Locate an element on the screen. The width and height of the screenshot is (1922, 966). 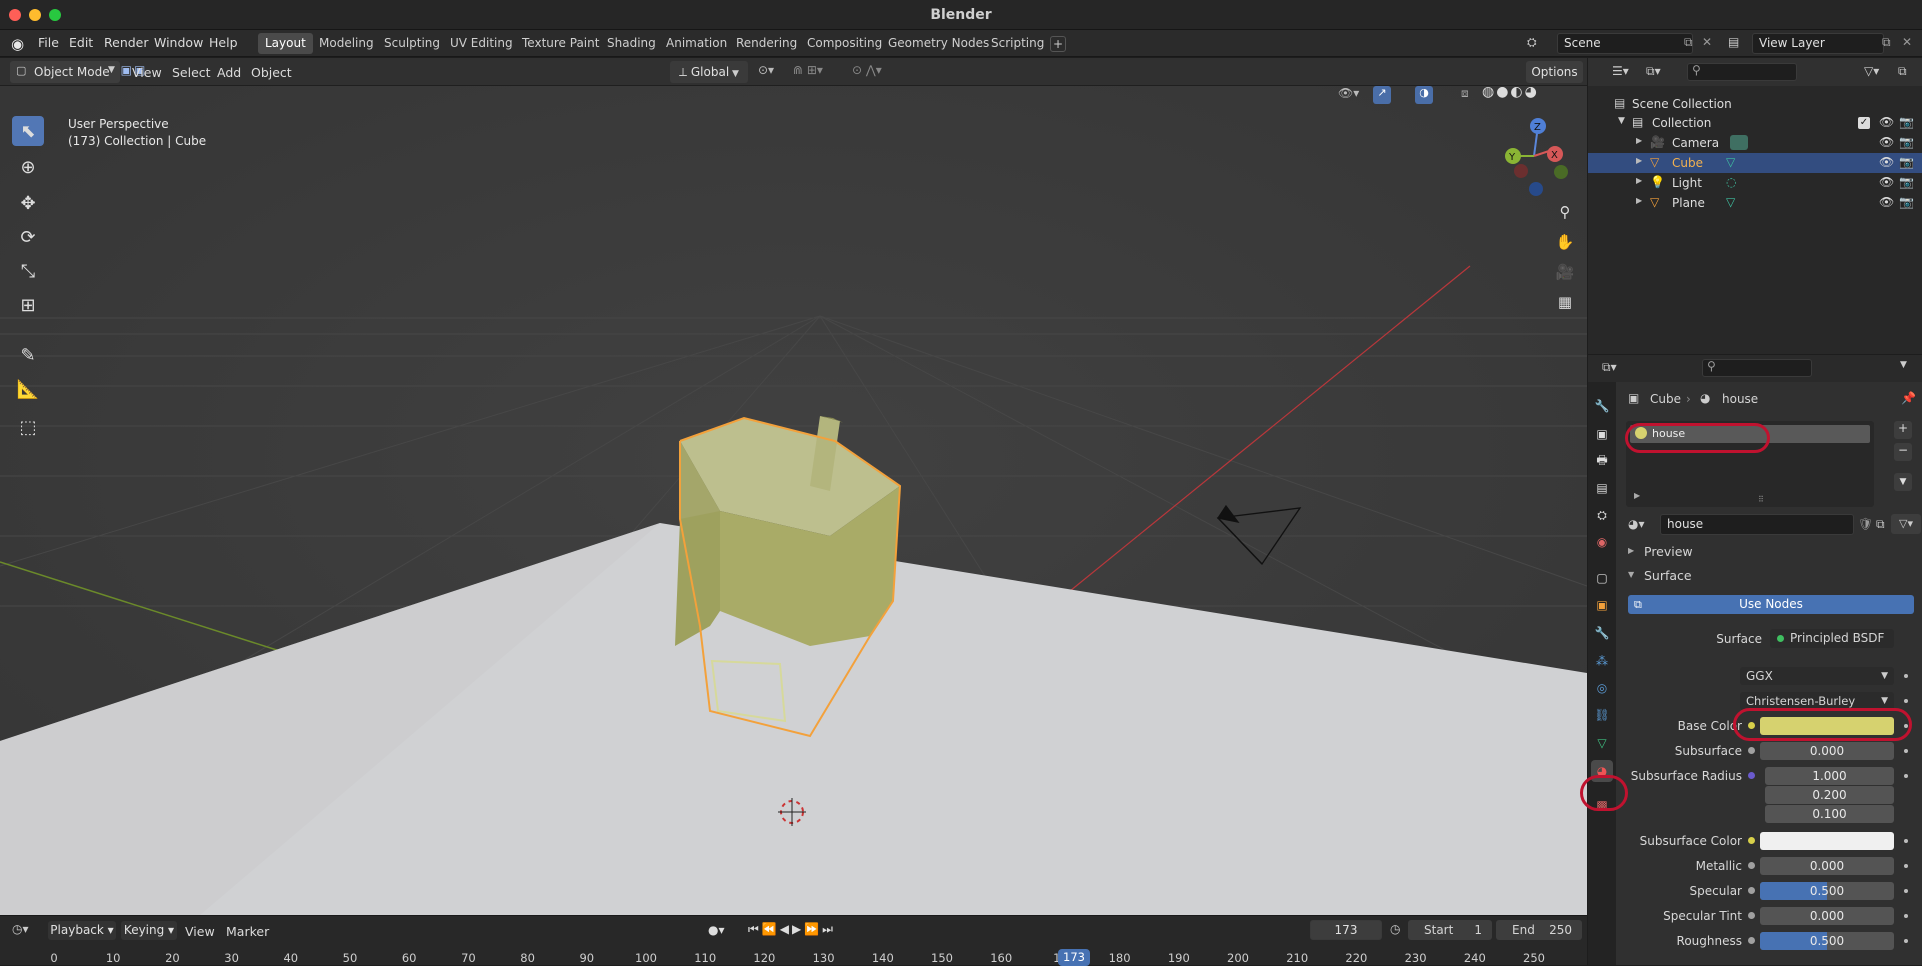
move-tool: ✥ is located at coordinates (28, 203).